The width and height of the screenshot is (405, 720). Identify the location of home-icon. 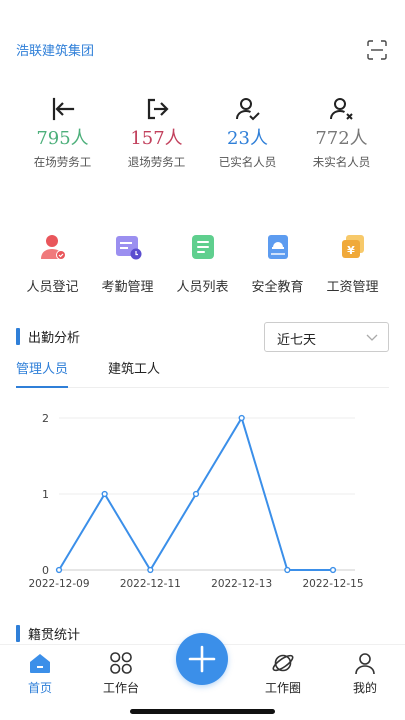
(40, 663).